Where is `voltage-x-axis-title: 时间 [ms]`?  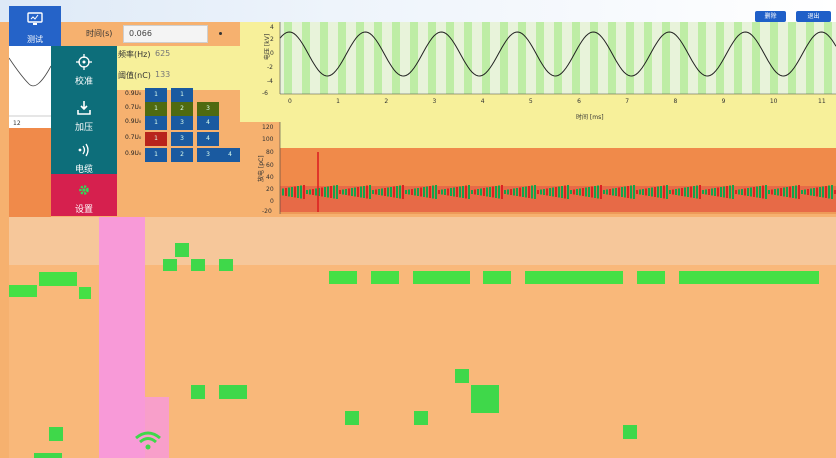 voltage-x-axis-title: 时间 [ms] is located at coordinates (590, 117).